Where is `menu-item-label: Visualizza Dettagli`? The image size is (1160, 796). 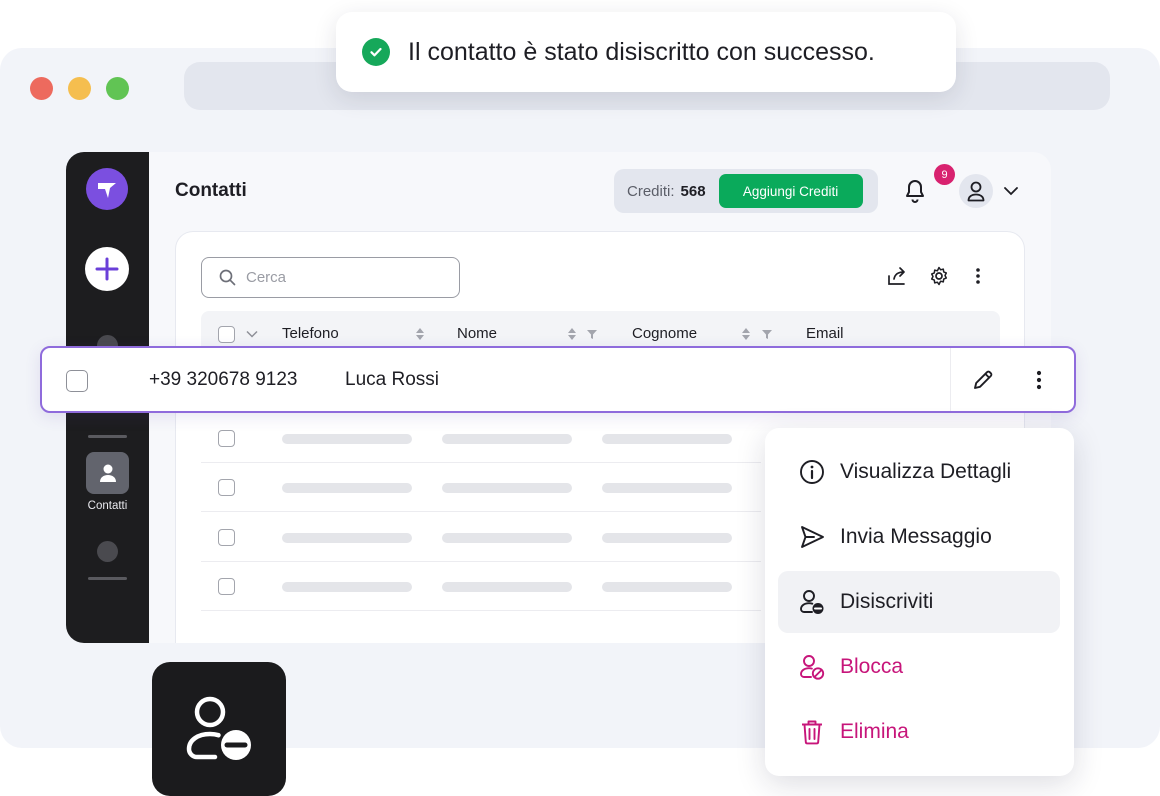
menu-item-label: Visualizza Dettagli is located at coordinates (926, 471).